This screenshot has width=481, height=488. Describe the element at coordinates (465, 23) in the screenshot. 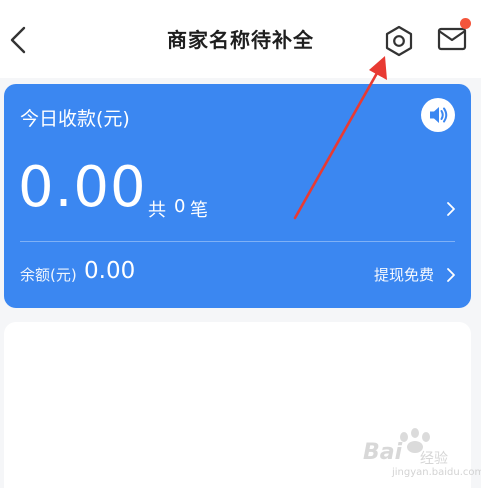

I see `notification-badge` at that location.